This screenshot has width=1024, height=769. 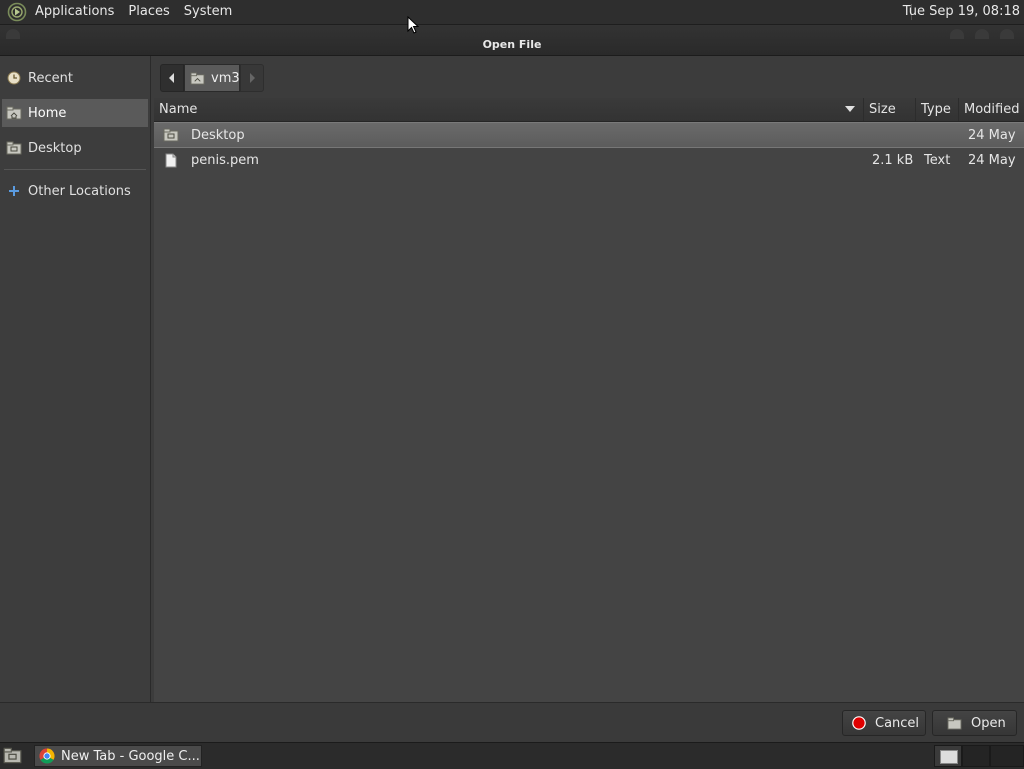 What do you see at coordinates (859, 723) in the screenshot?
I see `cancel-icon` at bounding box center [859, 723].